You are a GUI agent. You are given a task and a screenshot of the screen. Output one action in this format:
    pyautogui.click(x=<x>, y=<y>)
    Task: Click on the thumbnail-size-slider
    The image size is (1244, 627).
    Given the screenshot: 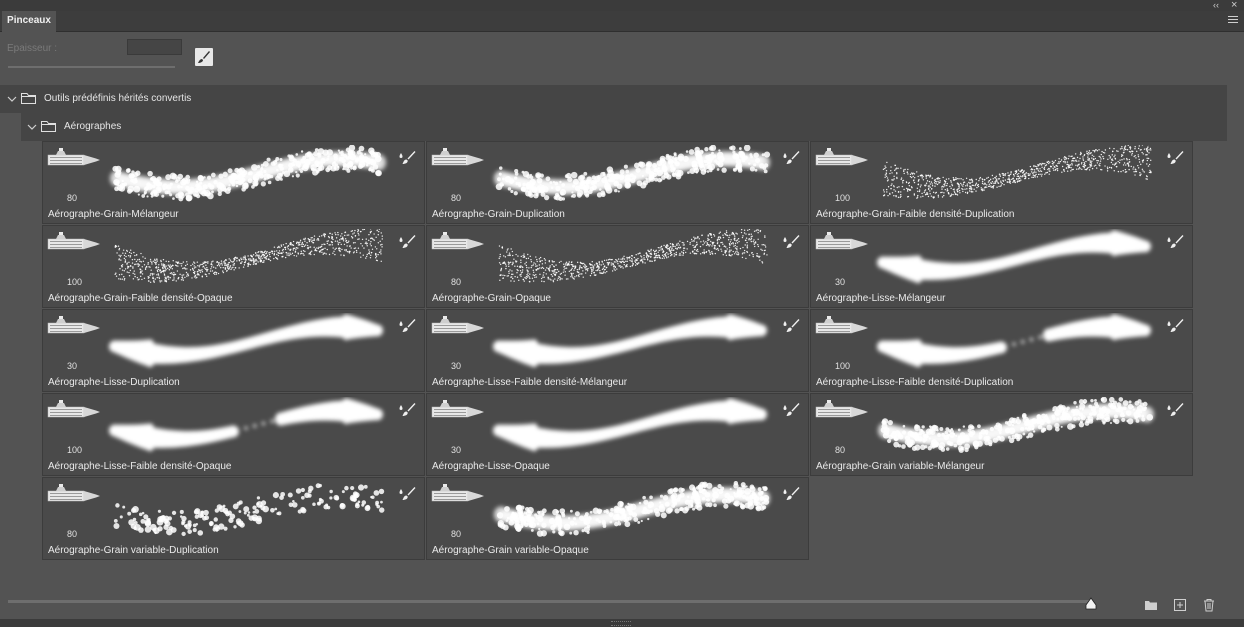 What is the action you would take?
    pyautogui.click(x=549, y=601)
    